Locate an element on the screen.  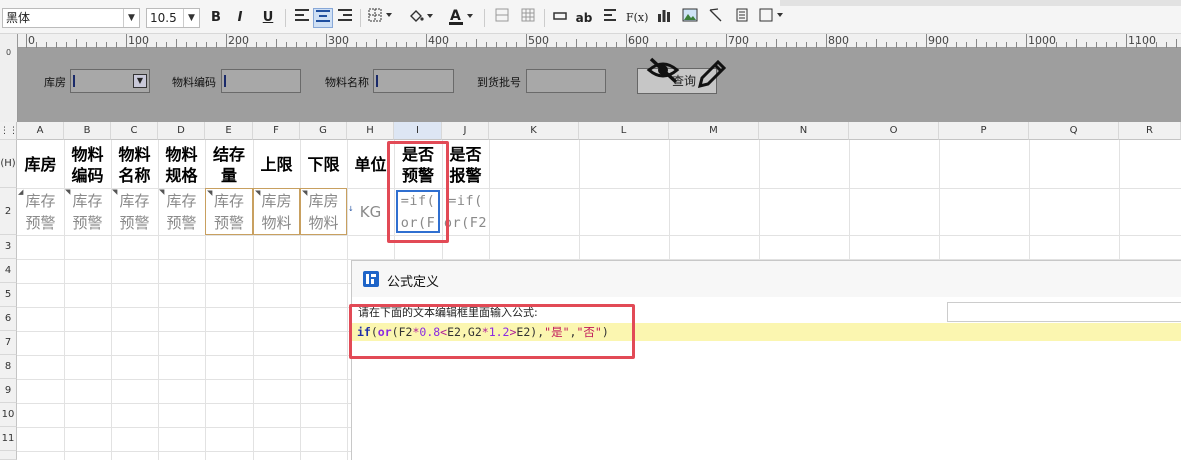
bar-chart-icon is located at coordinates (664, 18).